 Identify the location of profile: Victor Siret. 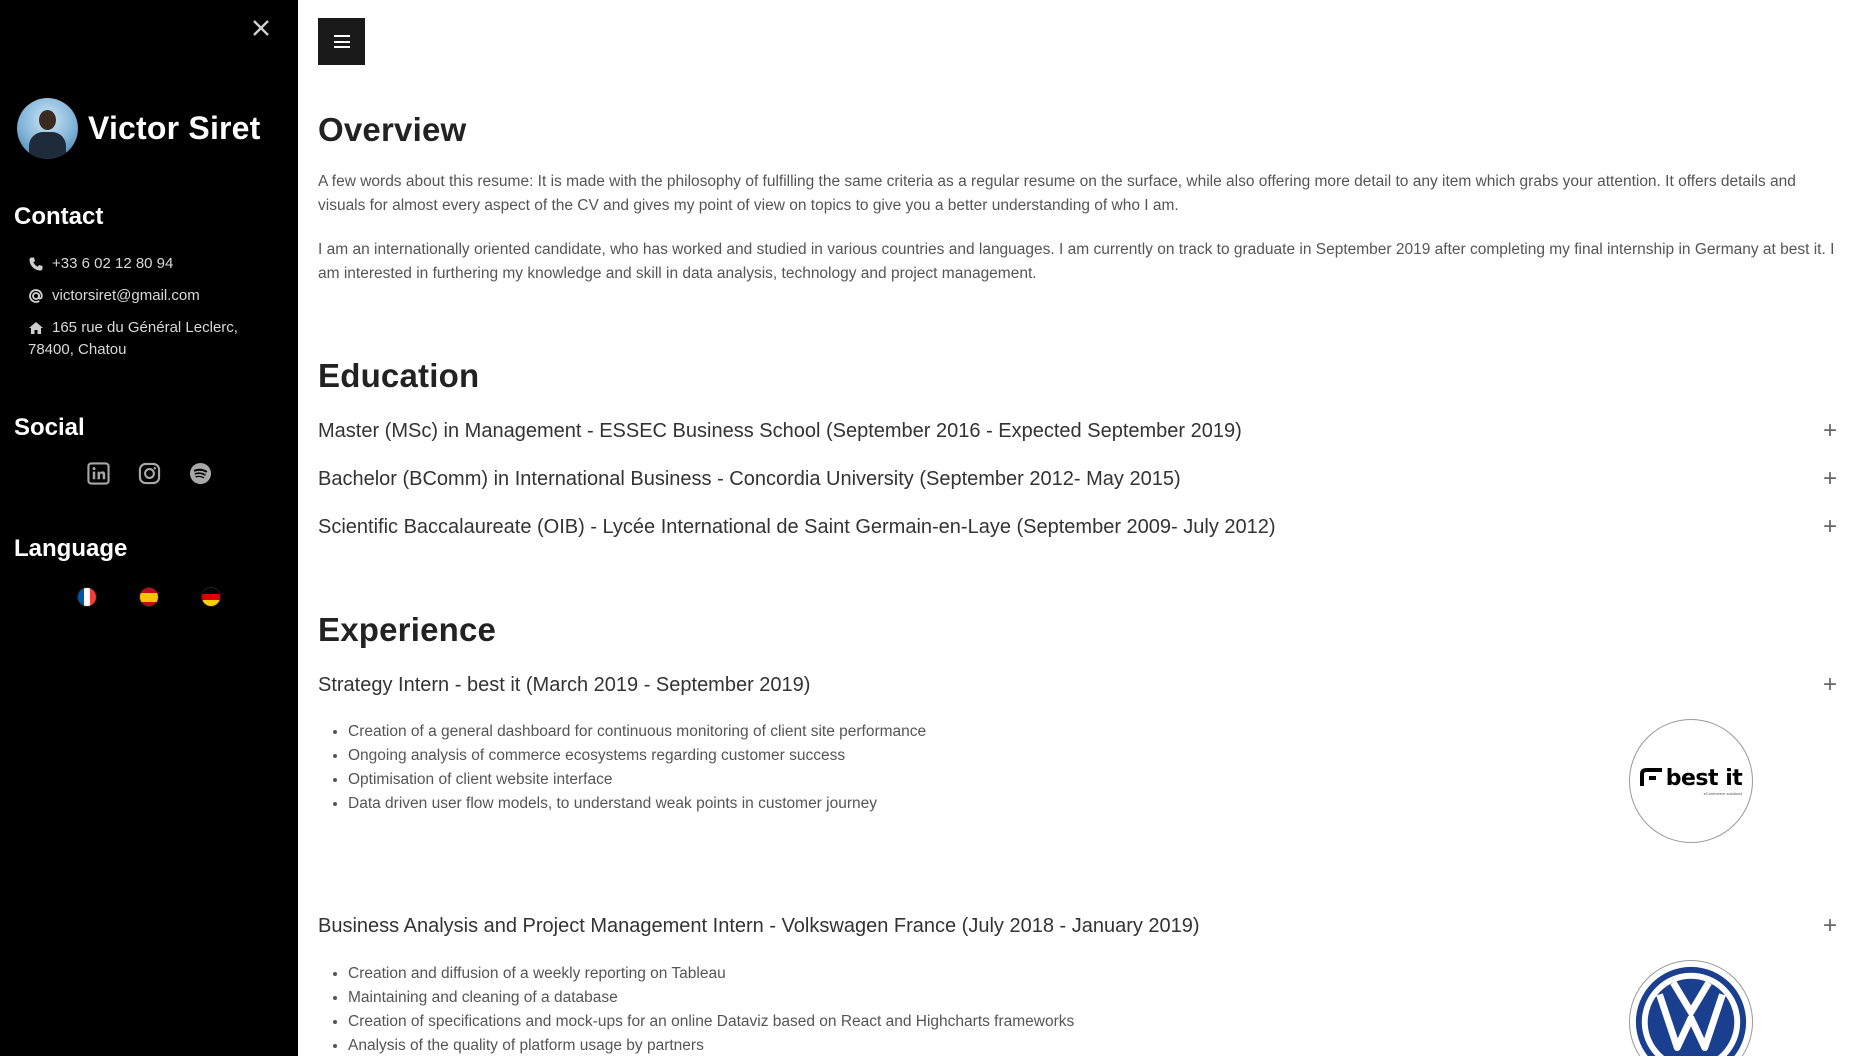
(139, 128).